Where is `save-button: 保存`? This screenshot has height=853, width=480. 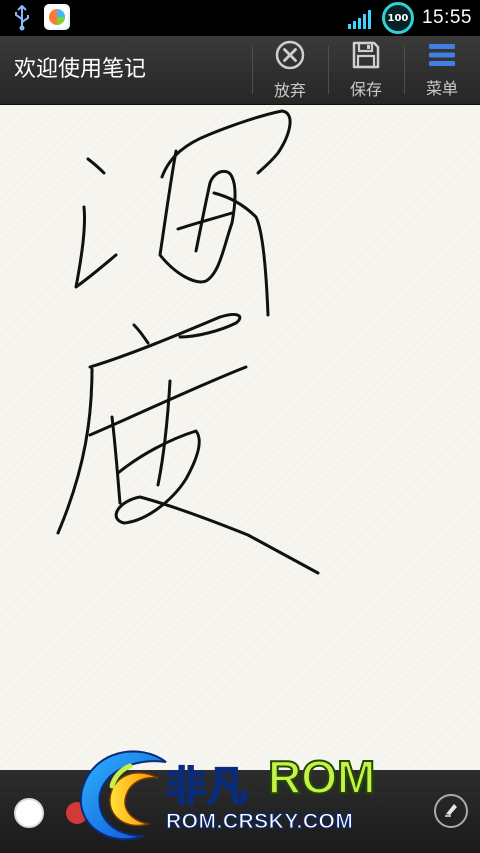 save-button: 保存 is located at coordinates (366, 70).